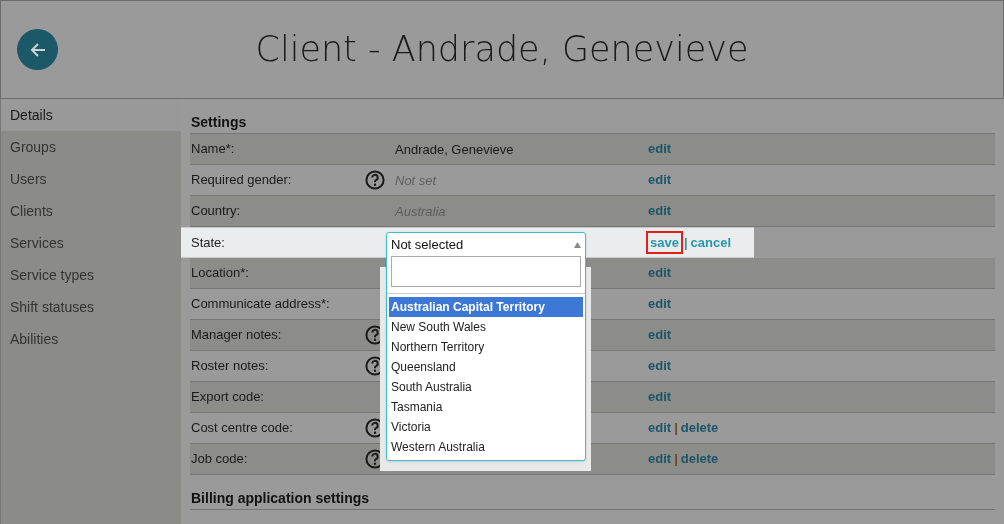  I want to click on sidebar-item: Services, so click(91, 243).